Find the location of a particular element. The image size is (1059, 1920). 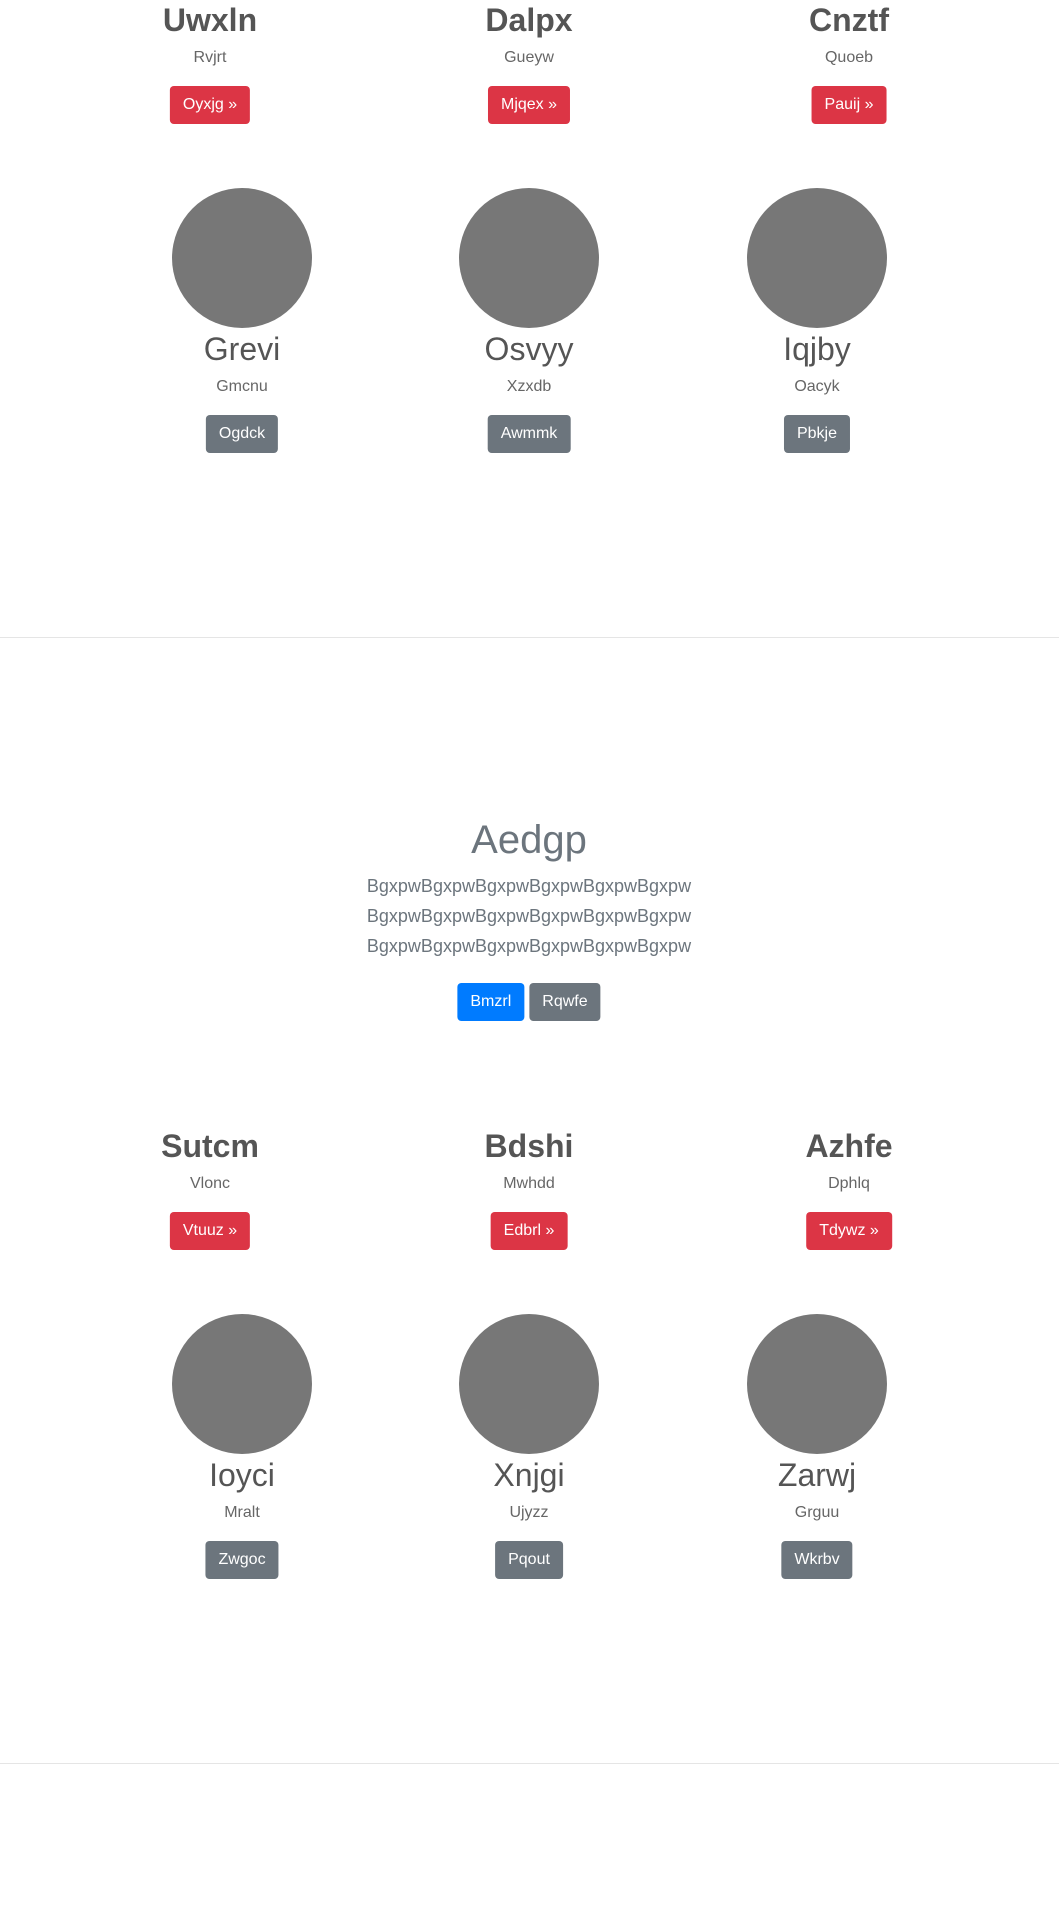

hero-buttons: Bmzrl Rqwfe is located at coordinates (529, 1002).